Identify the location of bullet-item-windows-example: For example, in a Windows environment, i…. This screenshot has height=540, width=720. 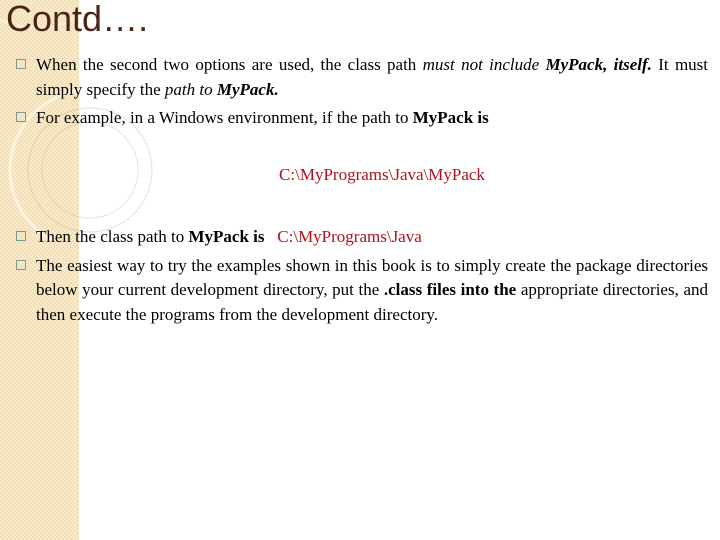
(362, 118).